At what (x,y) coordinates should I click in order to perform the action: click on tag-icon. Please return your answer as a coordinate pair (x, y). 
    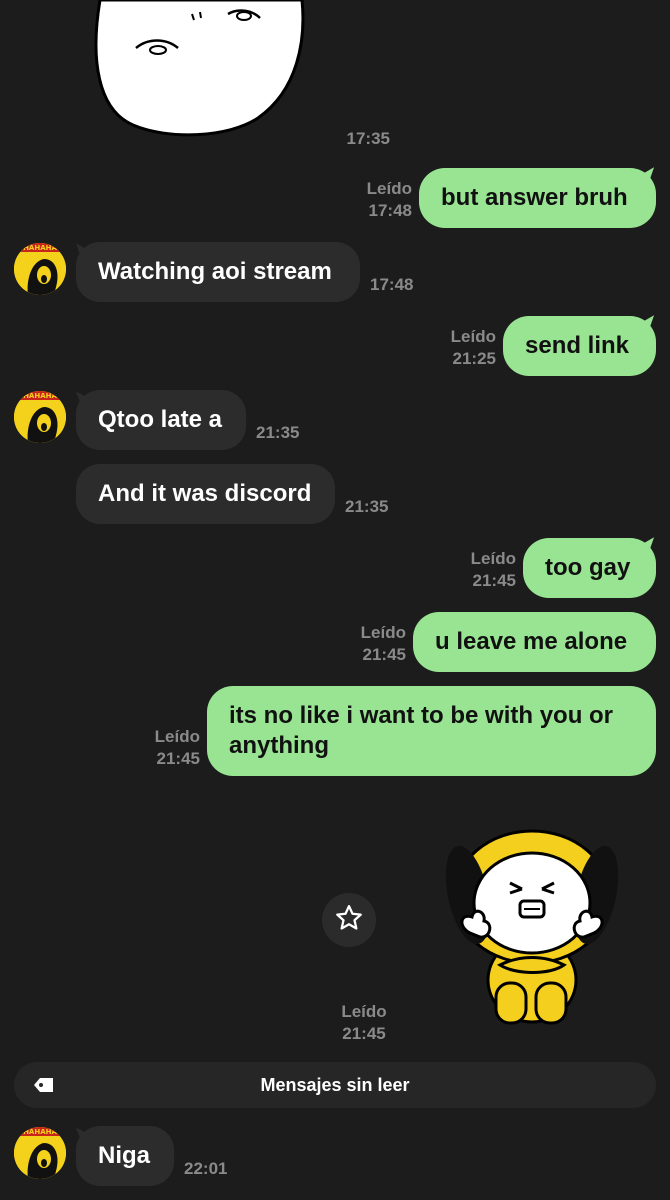
    Looking at the image, I should click on (44, 1087).